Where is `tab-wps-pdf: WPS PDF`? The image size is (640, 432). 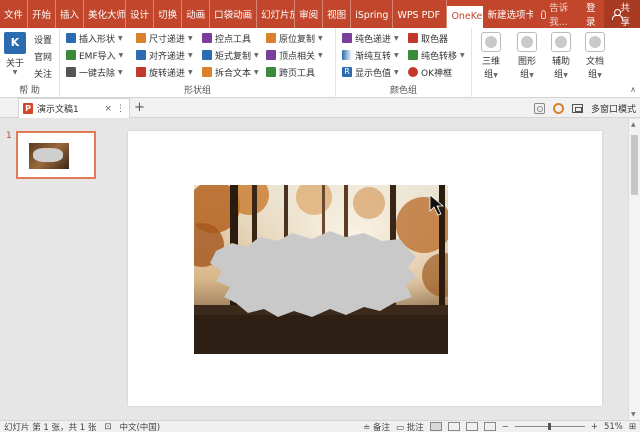
tab-wps-pdf: WPS PDF is located at coordinates (420, 14).